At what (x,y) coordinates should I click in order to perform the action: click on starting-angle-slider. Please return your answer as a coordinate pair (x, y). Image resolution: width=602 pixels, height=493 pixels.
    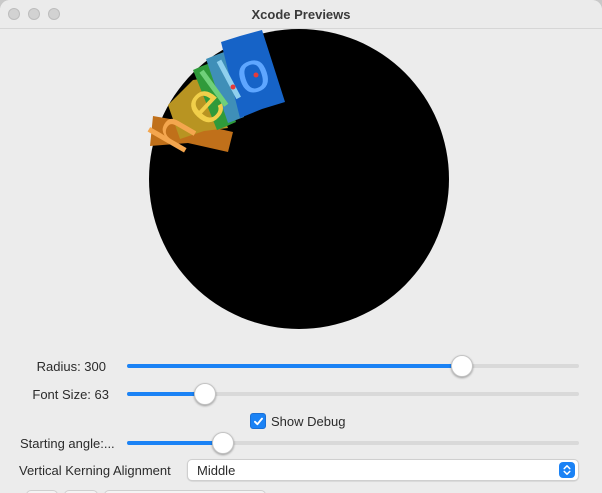
    Looking at the image, I should click on (353, 443).